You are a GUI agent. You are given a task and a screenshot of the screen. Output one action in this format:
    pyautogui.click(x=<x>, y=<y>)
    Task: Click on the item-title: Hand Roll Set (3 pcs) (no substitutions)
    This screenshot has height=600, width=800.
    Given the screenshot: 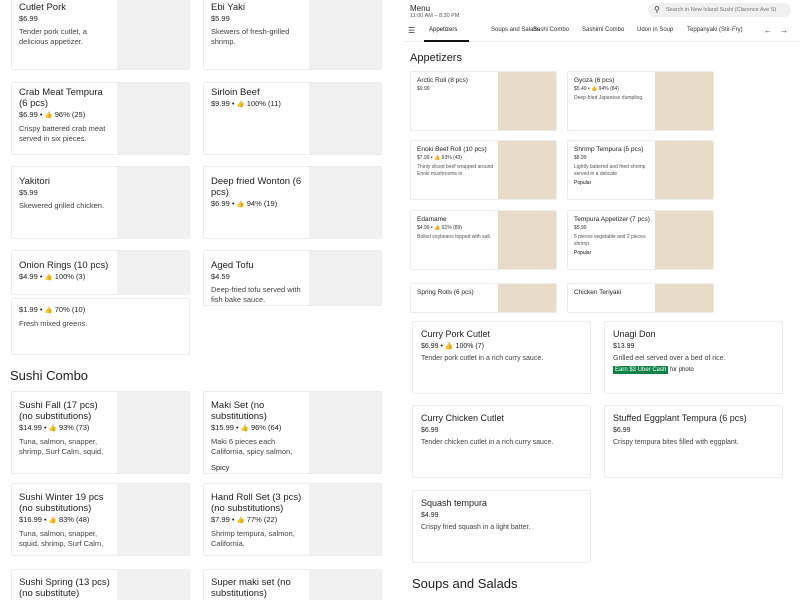 What is the action you would take?
    pyautogui.click(x=256, y=503)
    